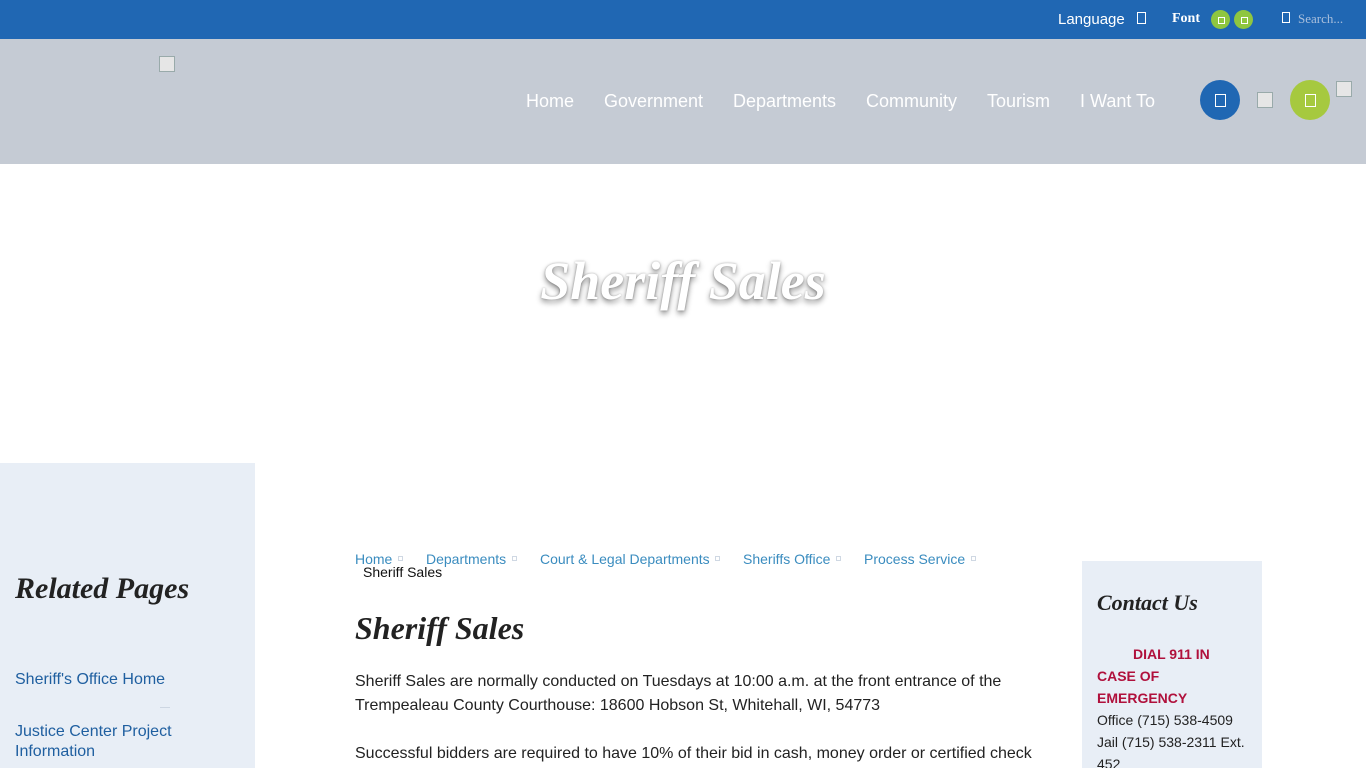 This screenshot has height=768, width=1366. I want to click on county-logo, so click(167, 64).